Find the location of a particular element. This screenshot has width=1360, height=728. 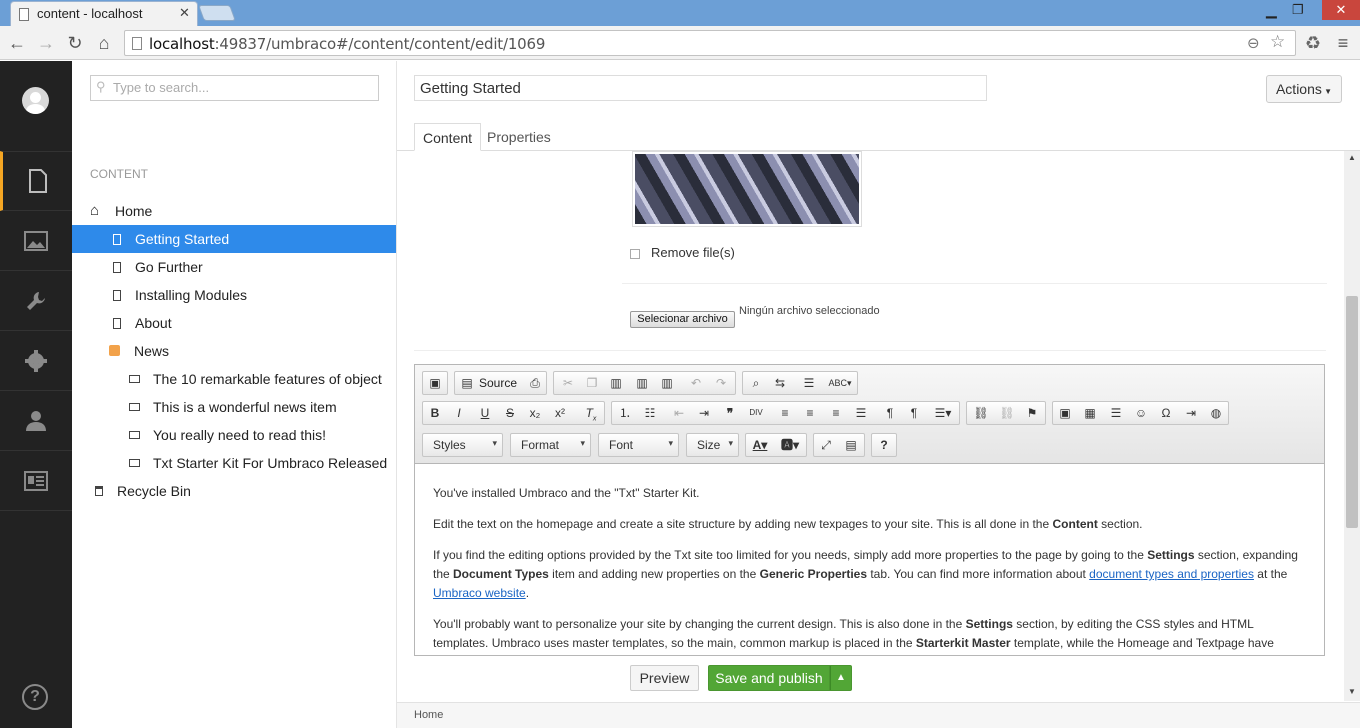

source-button: Source is located at coordinates (498, 383).